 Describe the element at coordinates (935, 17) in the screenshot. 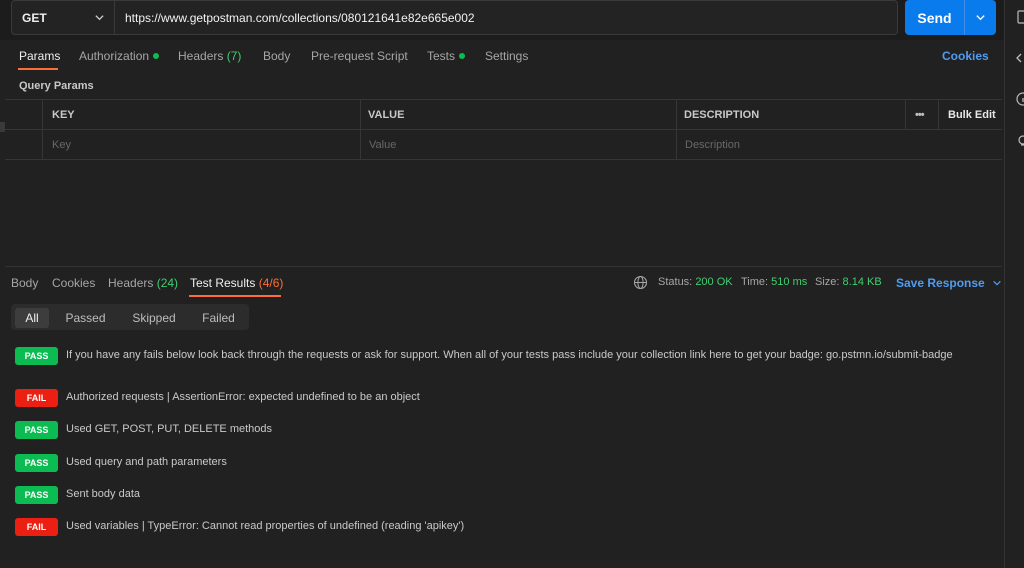

I see `send-label: Send` at that location.